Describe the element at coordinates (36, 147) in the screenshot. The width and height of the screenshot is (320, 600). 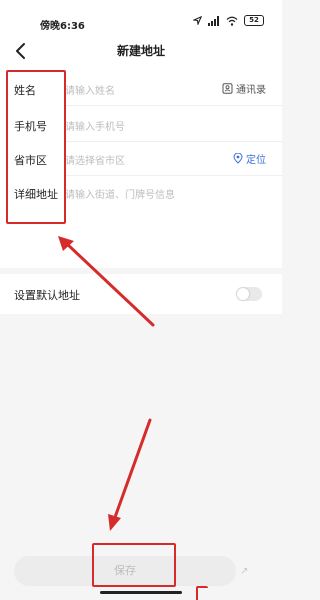
I see `annotation-labels-box` at that location.